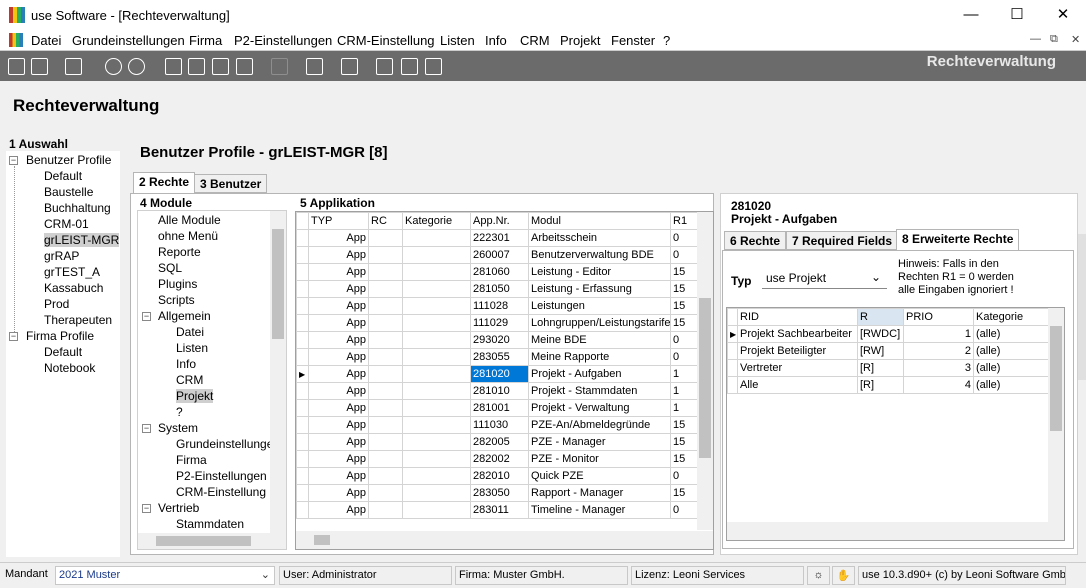 This screenshot has height=588, width=1086. I want to click on table-row: Projekt Beteiligter [RW] 2 (alle), so click(888, 351).